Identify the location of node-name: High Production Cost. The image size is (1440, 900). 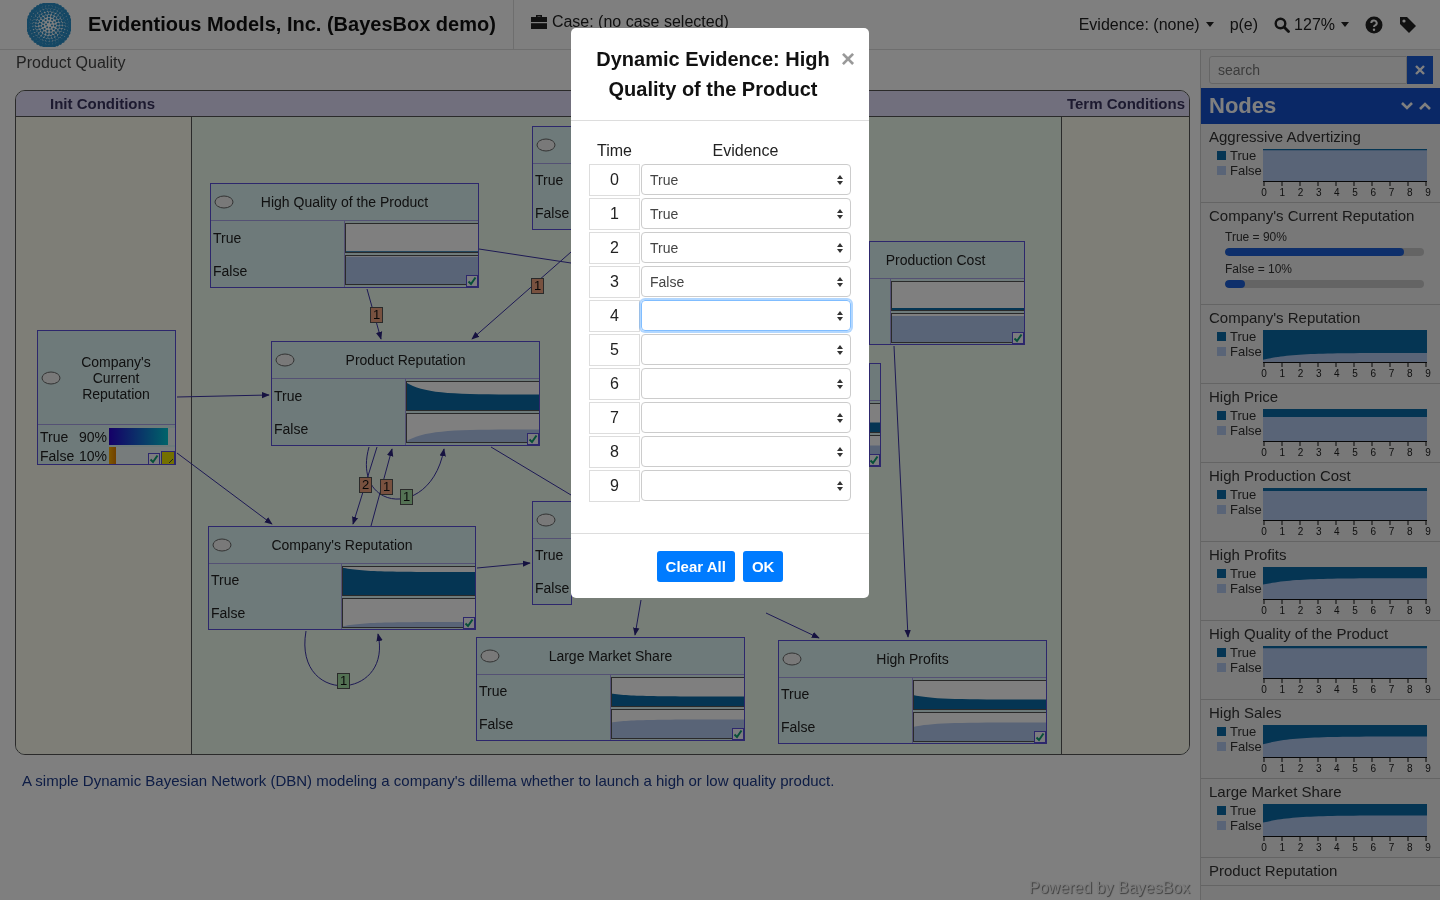
(1320, 476).